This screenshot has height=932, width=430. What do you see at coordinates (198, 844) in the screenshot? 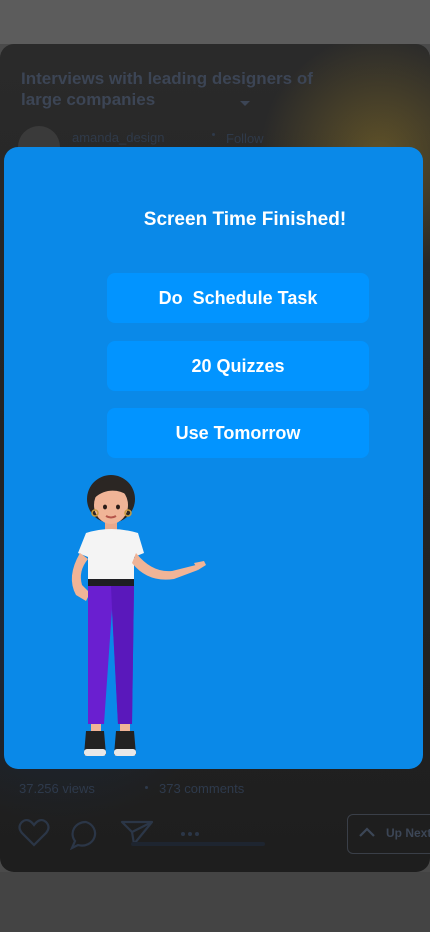
I see `home-indicator` at bounding box center [198, 844].